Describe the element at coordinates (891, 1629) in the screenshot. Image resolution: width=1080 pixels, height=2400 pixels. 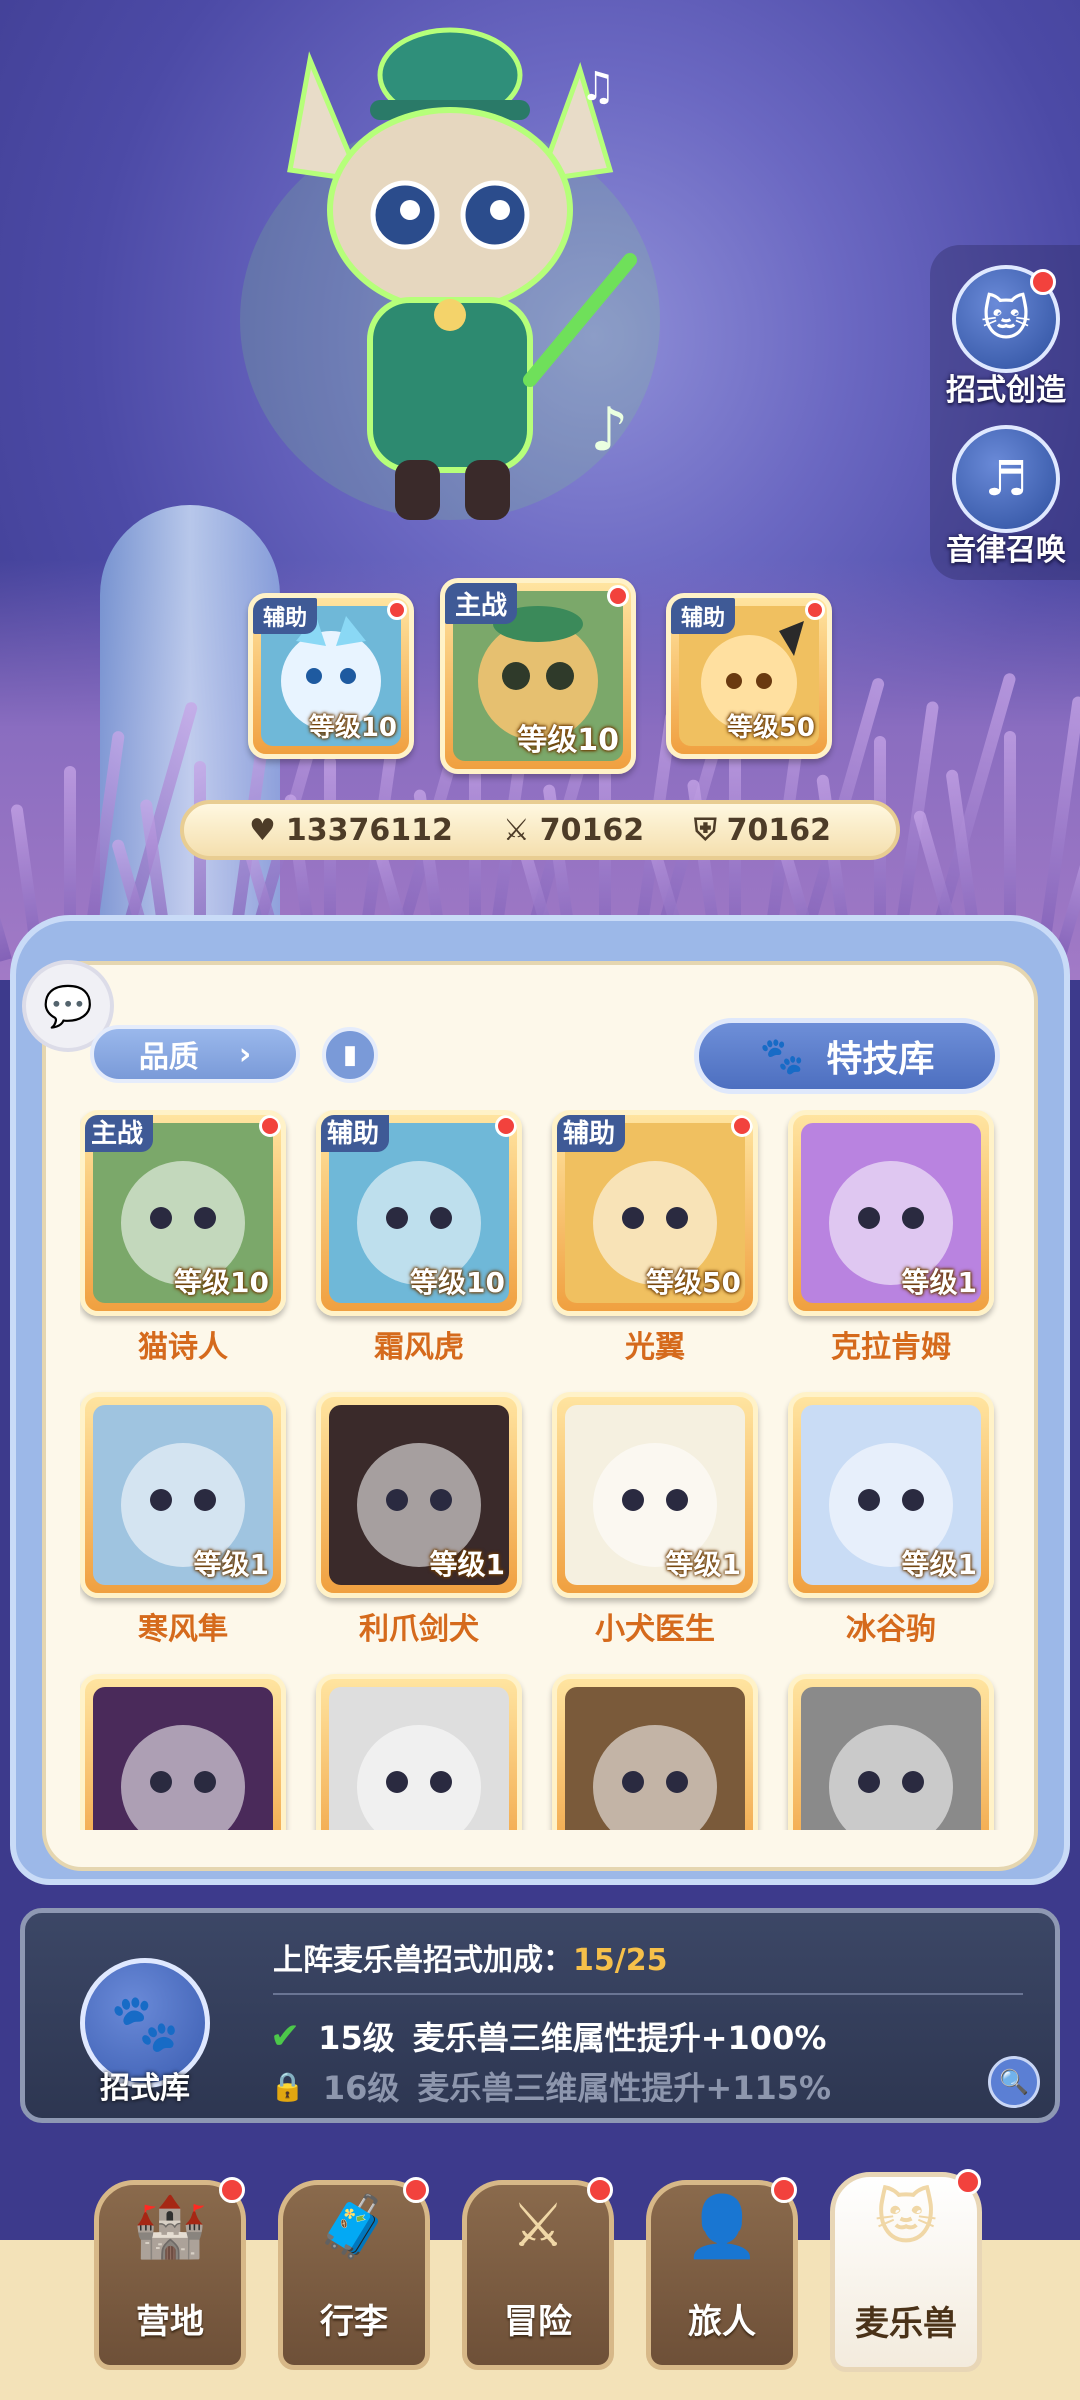
I see `pet-name: 冰谷驹` at that location.